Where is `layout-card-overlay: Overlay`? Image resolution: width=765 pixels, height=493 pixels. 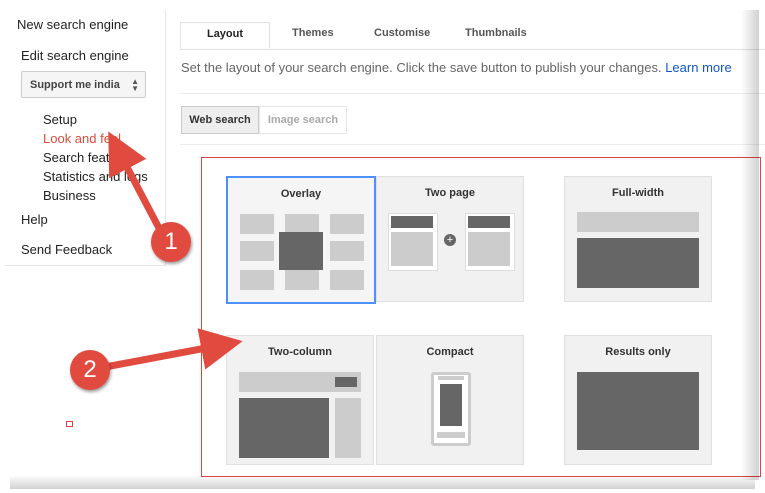
layout-card-overlay: Overlay is located at coordinates (301, 240).